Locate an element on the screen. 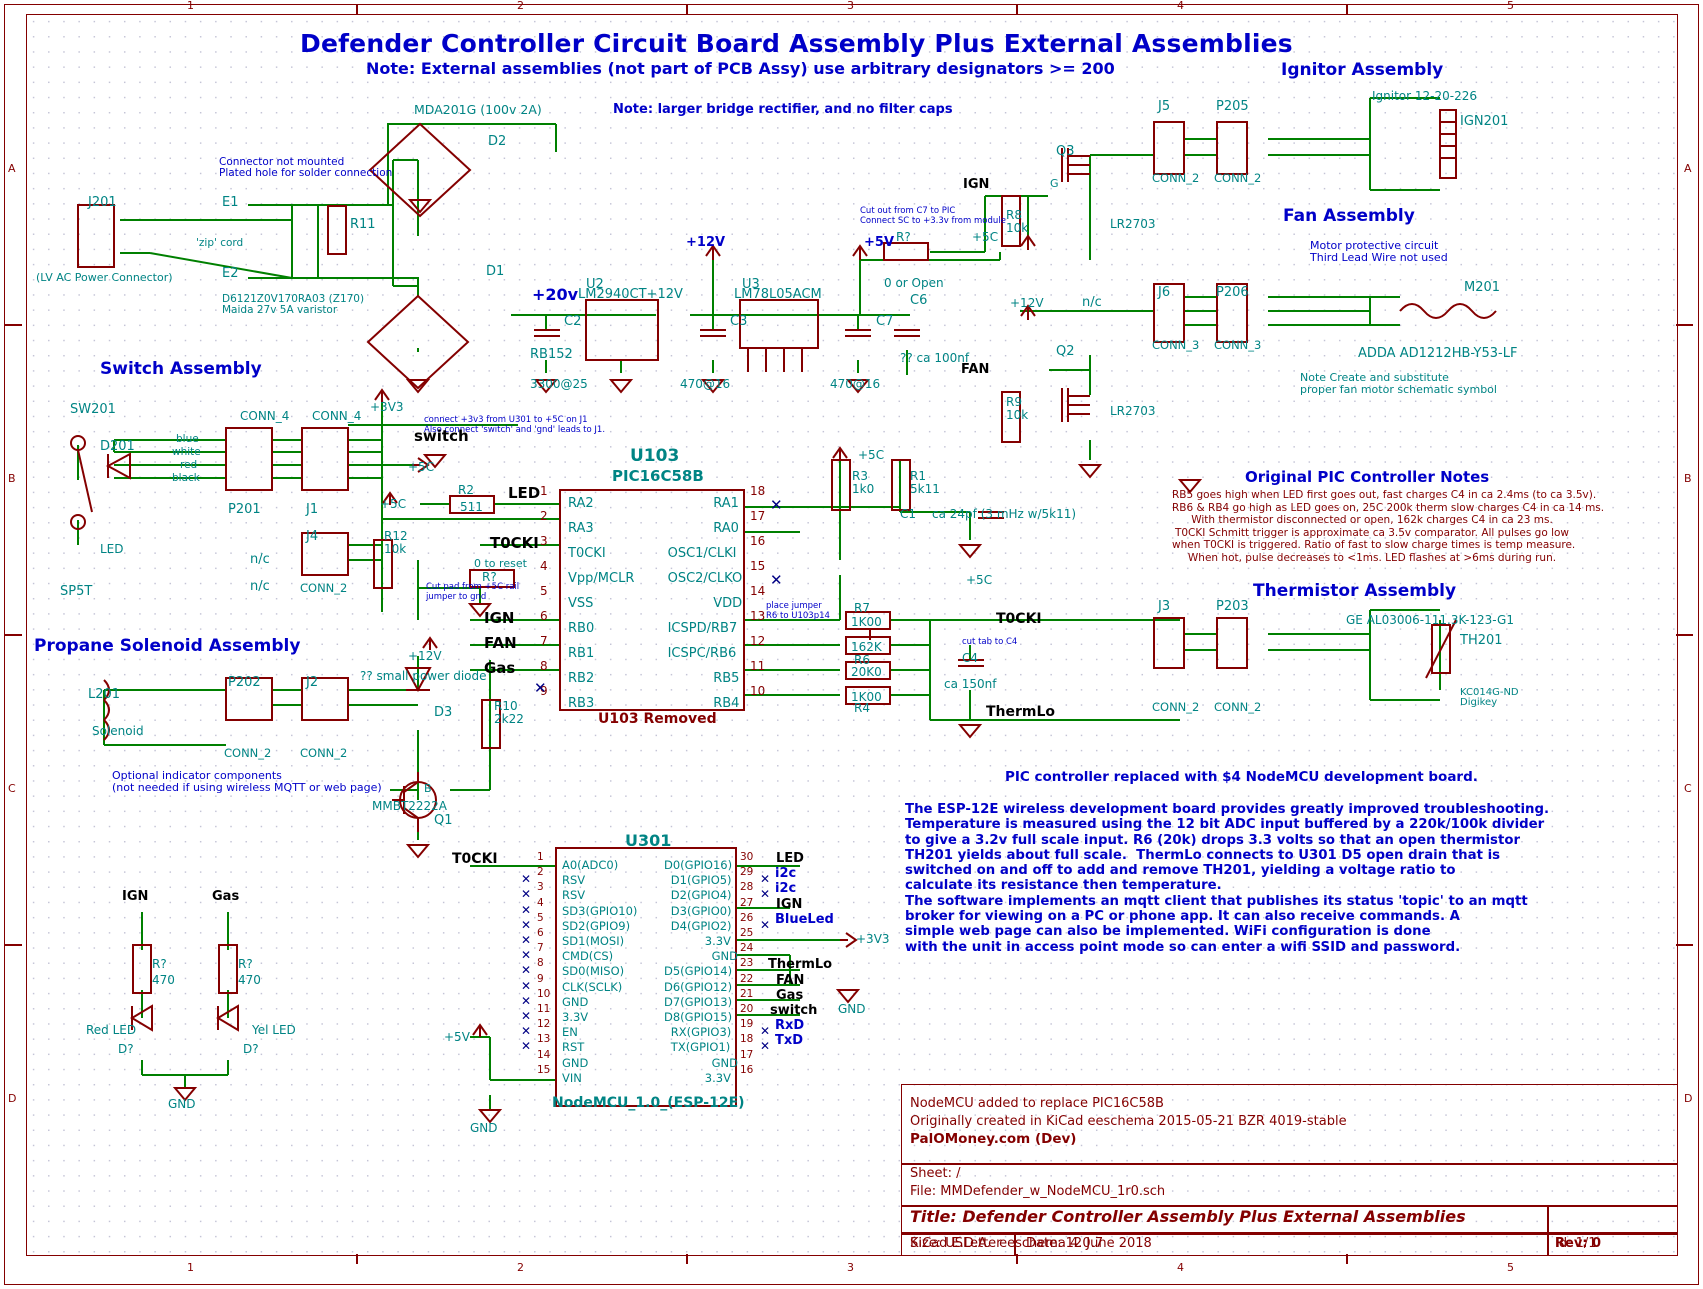 This screenshot has height=1289, width=1703. u301-left-pin-name: RST is located at coordinates (573, 1047).